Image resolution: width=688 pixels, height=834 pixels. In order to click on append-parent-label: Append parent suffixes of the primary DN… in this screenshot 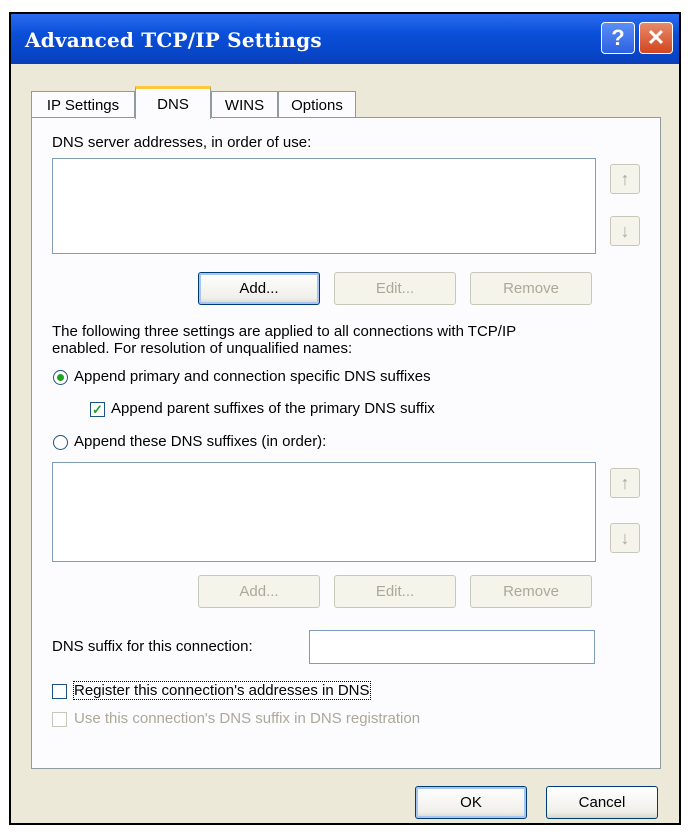, I will do `click(273, 408)`.